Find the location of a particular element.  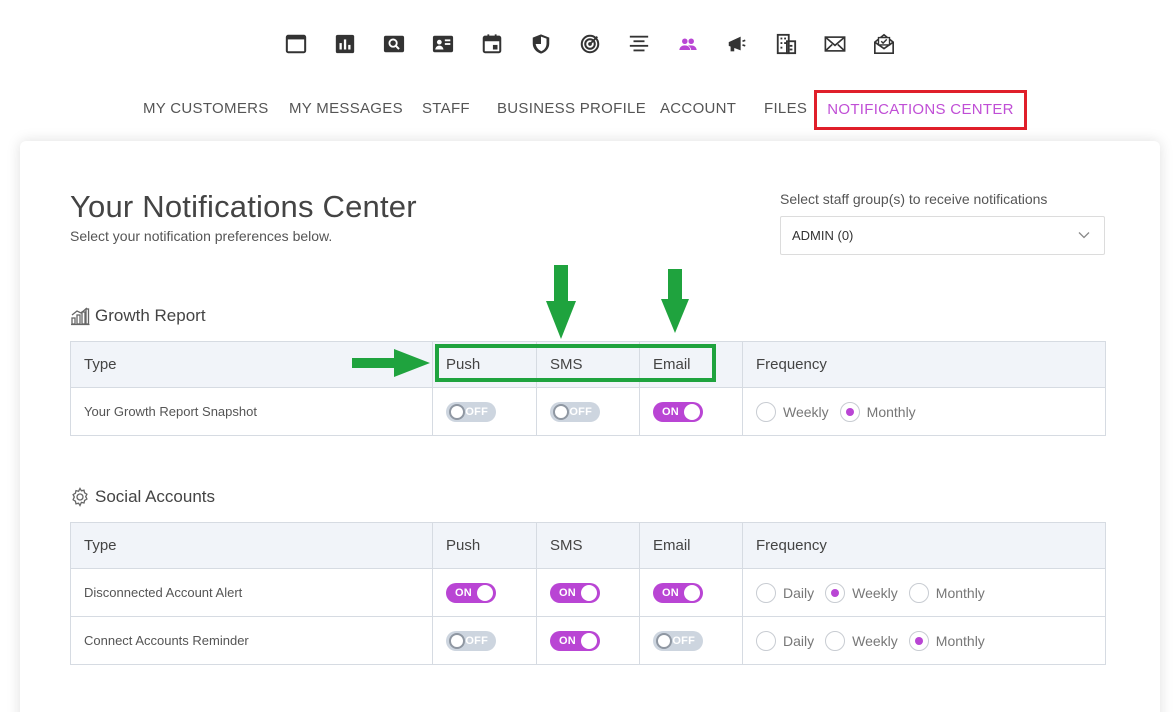

icon-toolbar is located at coordinates (588, 46).